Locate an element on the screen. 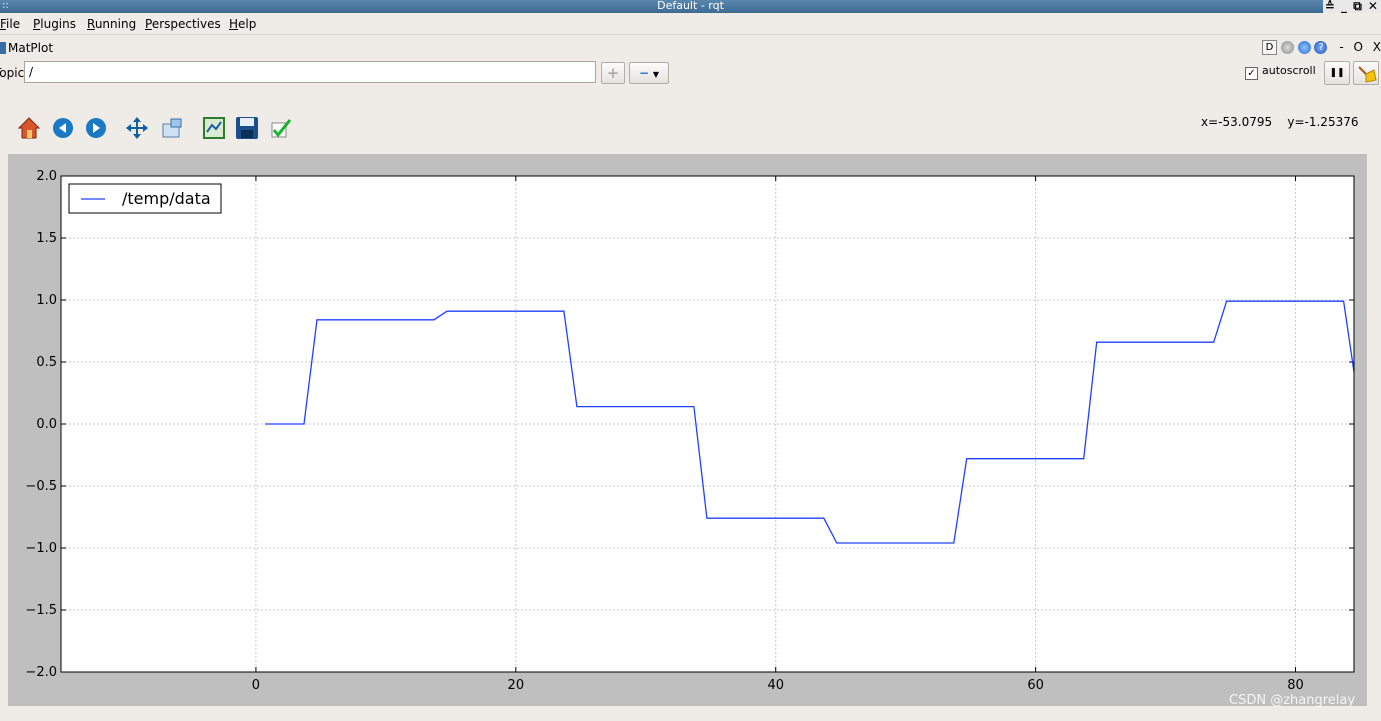 This screenshot has height=721, width=1381. back-icon is located at coordinates (63, 128).